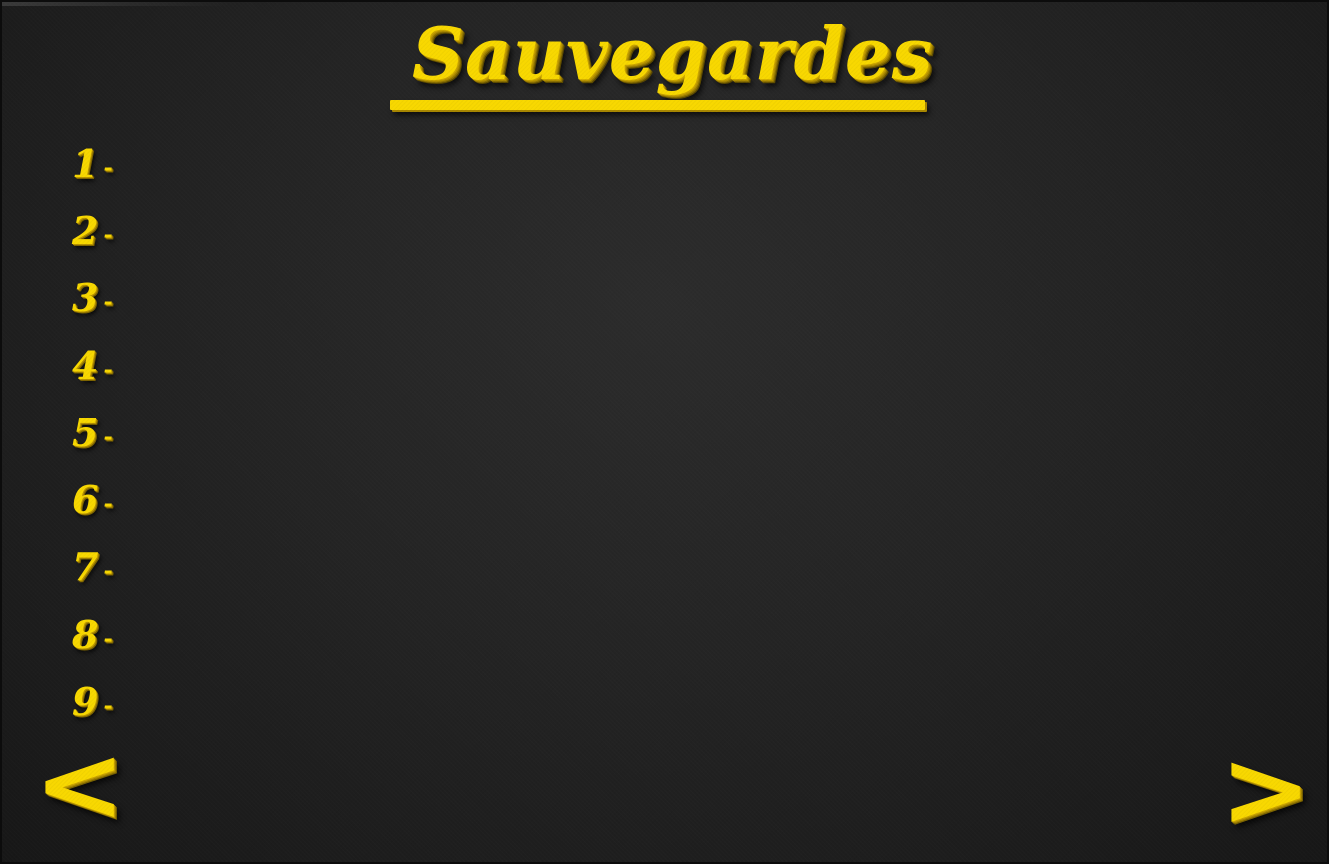  I want to click on top-edge-highlight, so click(117, 4).